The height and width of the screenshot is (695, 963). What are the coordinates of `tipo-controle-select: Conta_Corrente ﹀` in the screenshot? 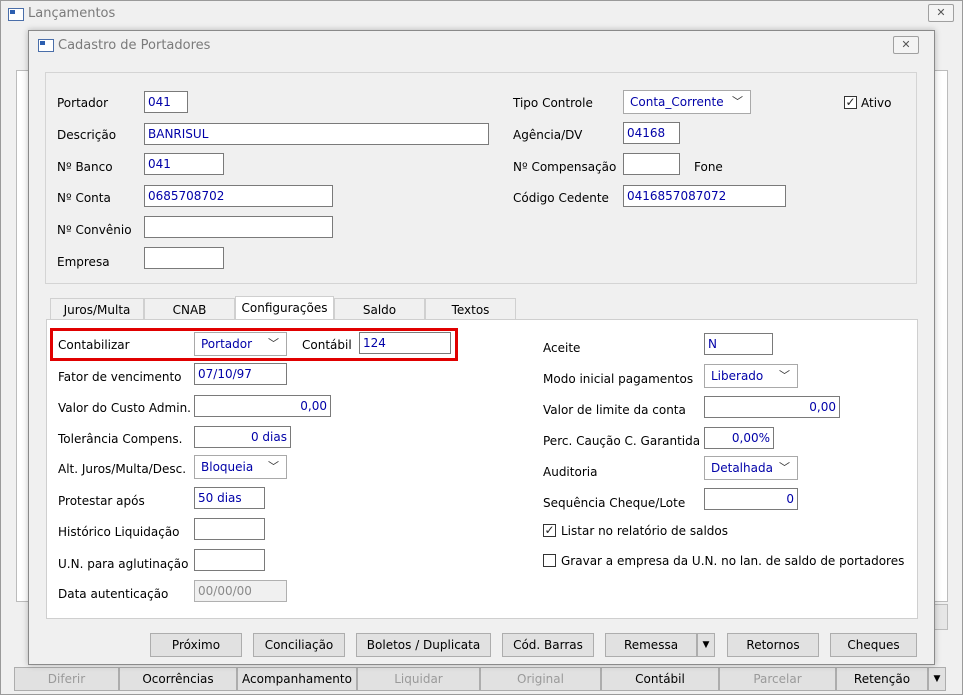 It's located at (687, 102).